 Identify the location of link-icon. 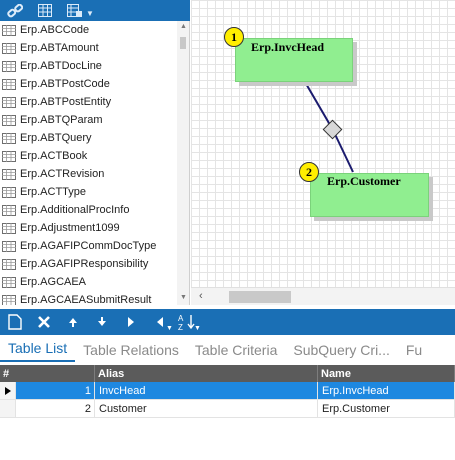
(15, 11).